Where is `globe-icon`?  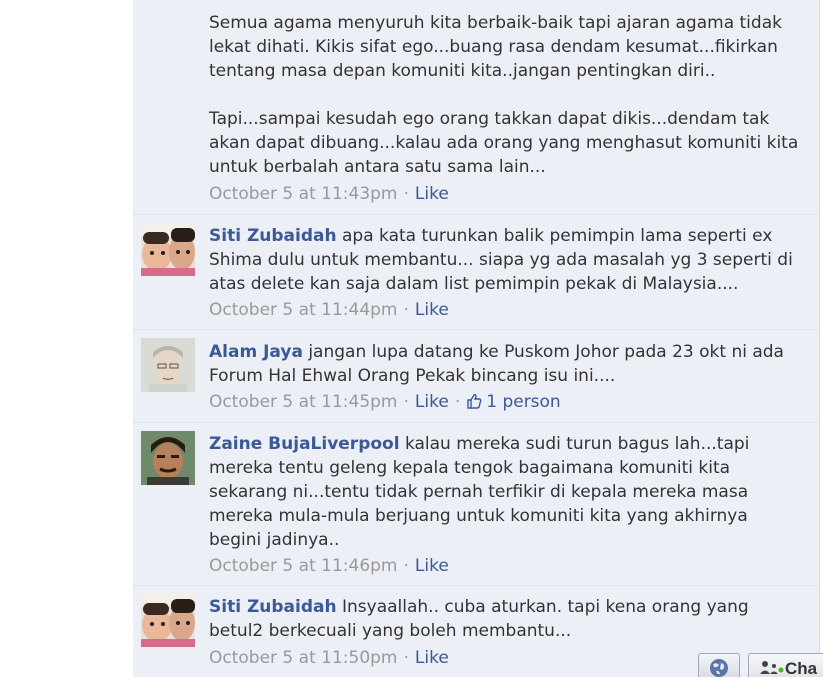 globe-icon is located at coordinates (719, 668).